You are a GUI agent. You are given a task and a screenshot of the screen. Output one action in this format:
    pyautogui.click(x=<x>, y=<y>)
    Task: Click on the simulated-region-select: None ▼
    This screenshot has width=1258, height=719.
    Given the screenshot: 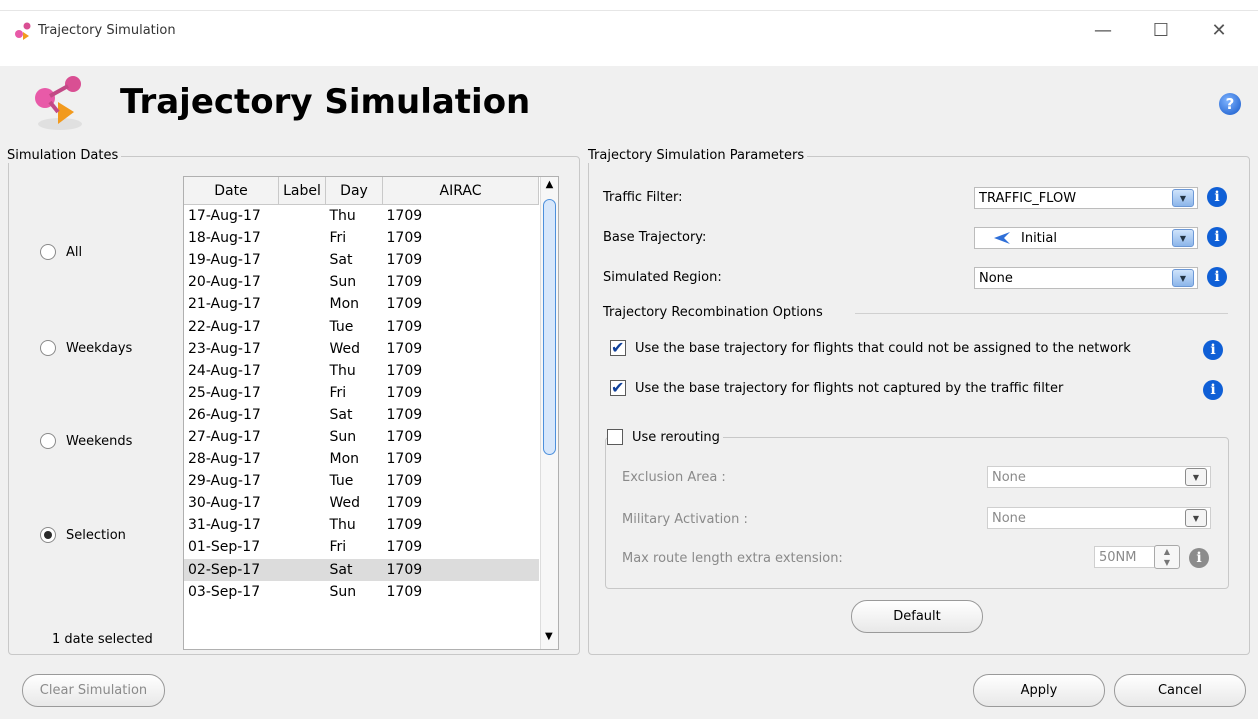 What is the action you would take?
    pyautogui.click(x=1086, y=278)
    